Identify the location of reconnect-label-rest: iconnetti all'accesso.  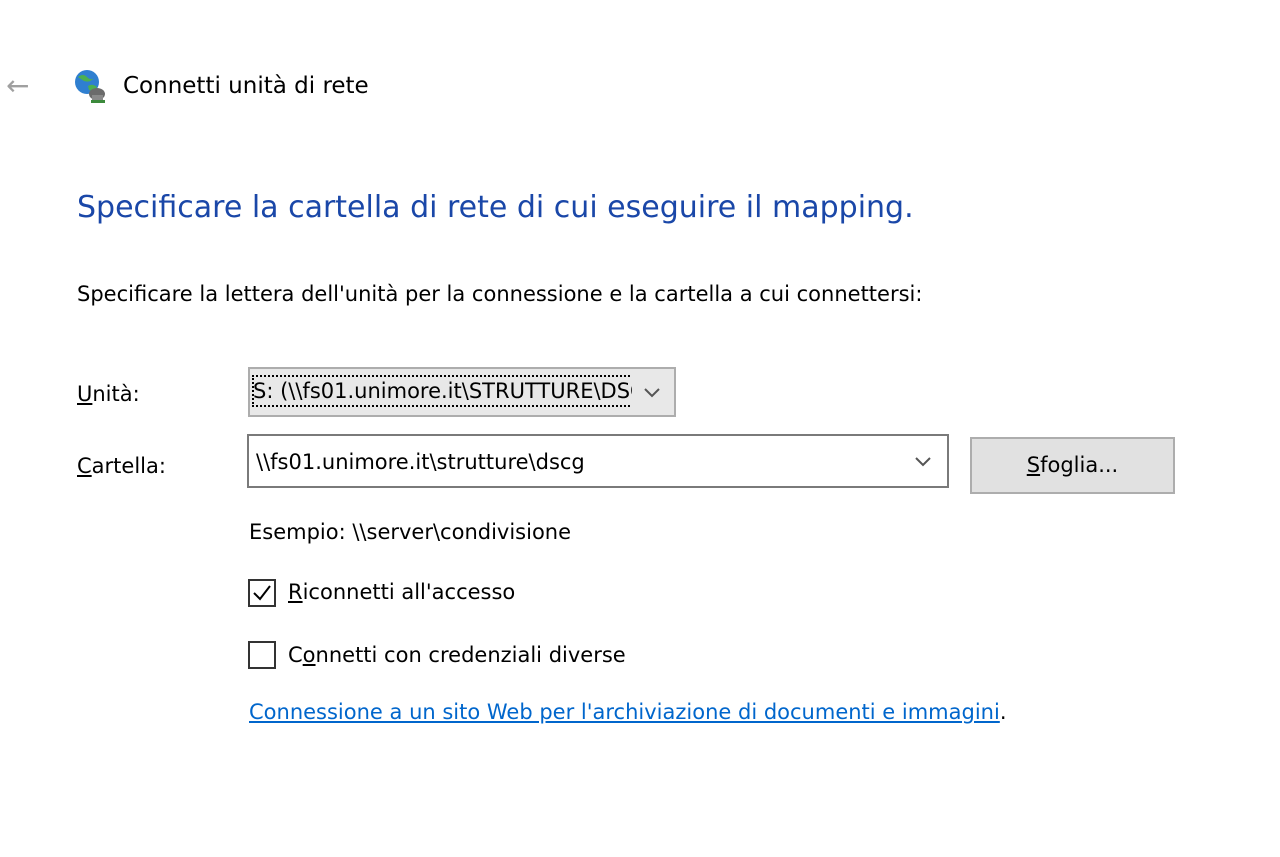
(409, 592).